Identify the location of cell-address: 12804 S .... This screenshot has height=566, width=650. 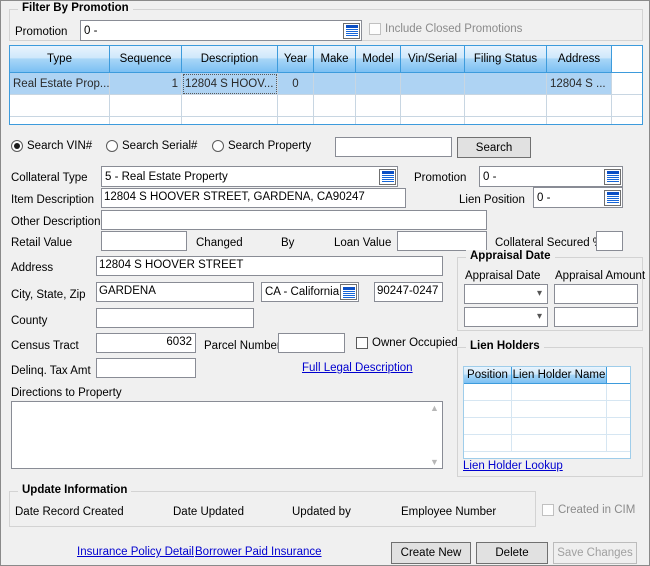
(579, 84).